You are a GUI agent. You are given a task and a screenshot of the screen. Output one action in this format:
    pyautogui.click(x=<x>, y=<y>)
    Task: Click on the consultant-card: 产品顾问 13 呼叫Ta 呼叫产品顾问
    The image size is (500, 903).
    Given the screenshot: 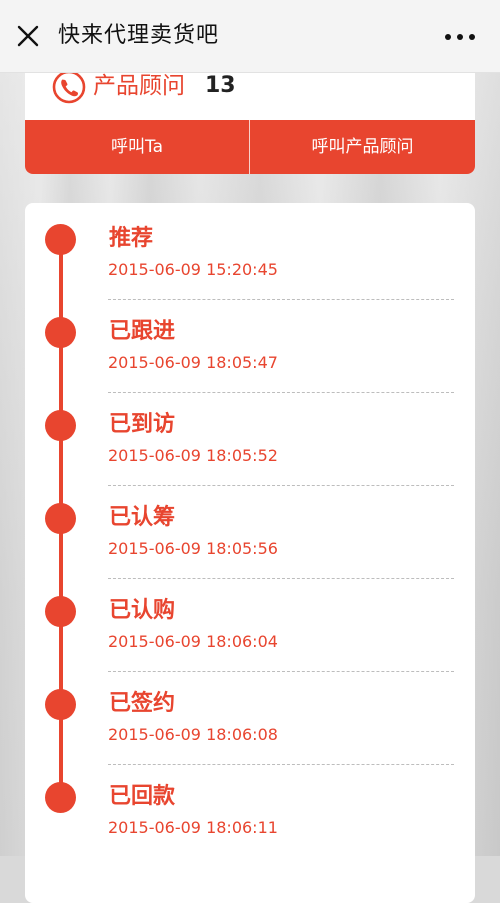 What is the action you would take?
    pyautogui.click(x=250, y=123)
    